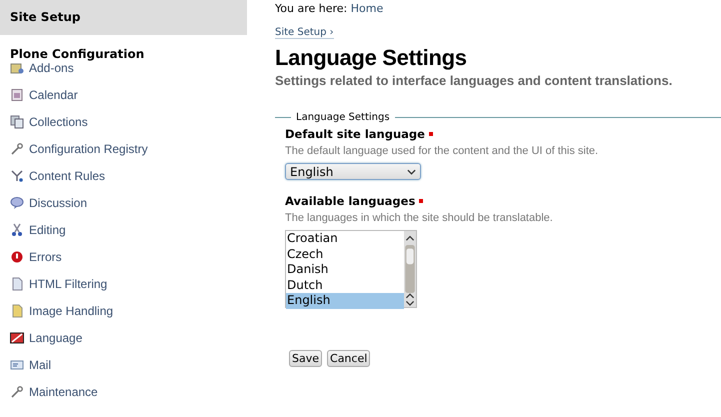  What do you see at coordinates (305, 358) in the screenshot?
I see `save-button: Save` at bounding box center [305, 358].